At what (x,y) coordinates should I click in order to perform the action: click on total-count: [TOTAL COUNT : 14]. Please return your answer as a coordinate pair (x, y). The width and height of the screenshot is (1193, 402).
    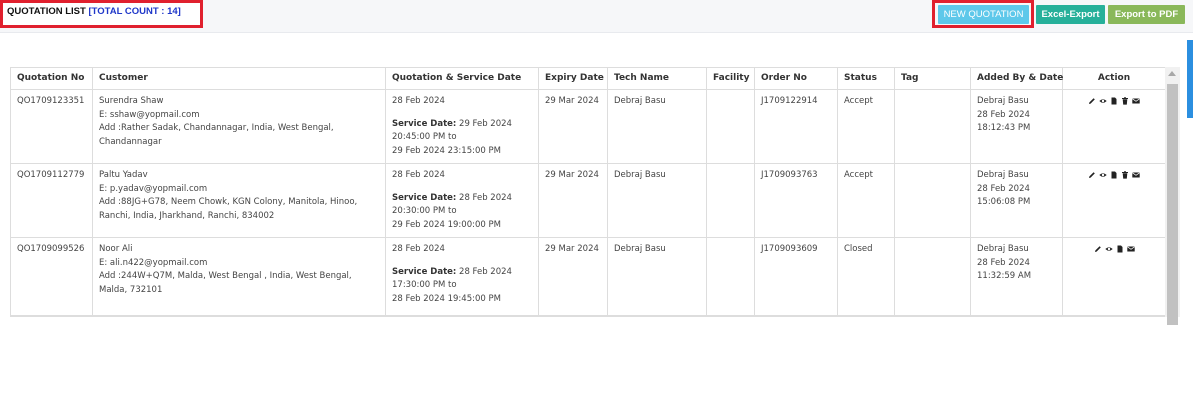
    Looking at the image, I should click on (134, 11).